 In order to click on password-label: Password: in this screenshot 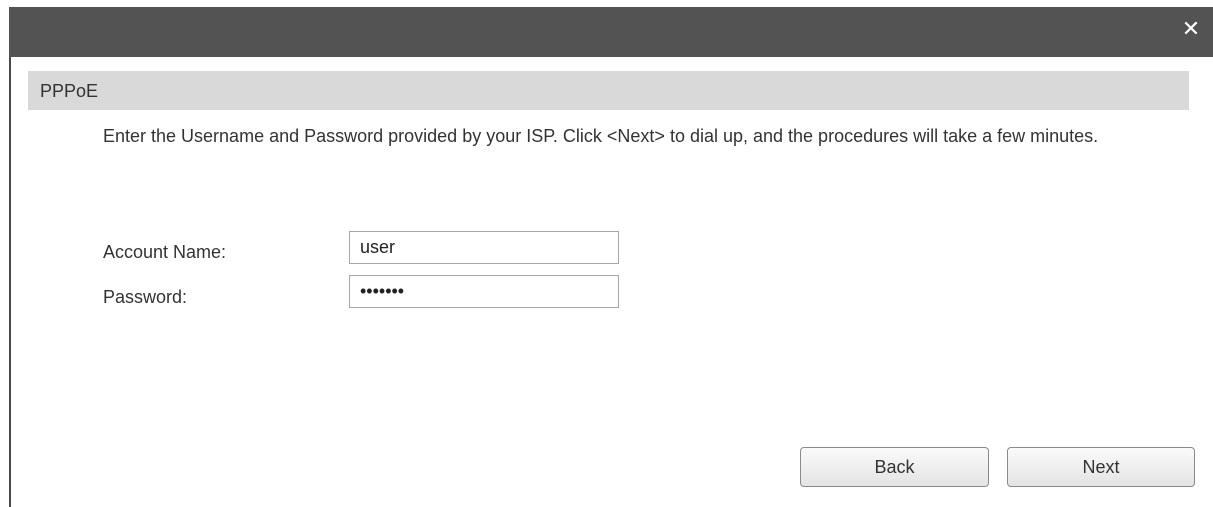, I will do `click(145, 297)`.